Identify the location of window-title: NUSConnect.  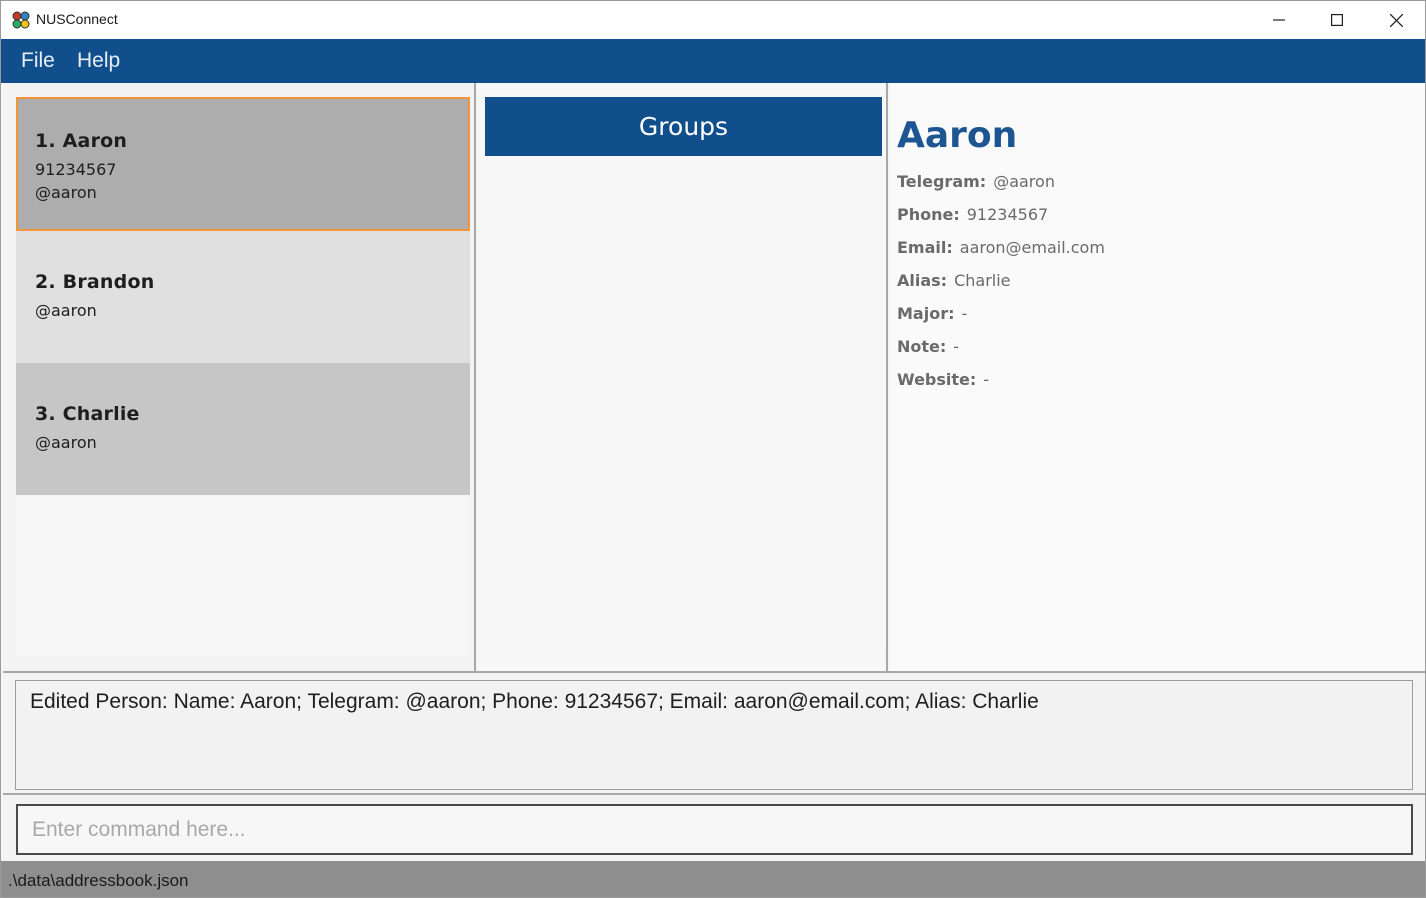
(77, 19).